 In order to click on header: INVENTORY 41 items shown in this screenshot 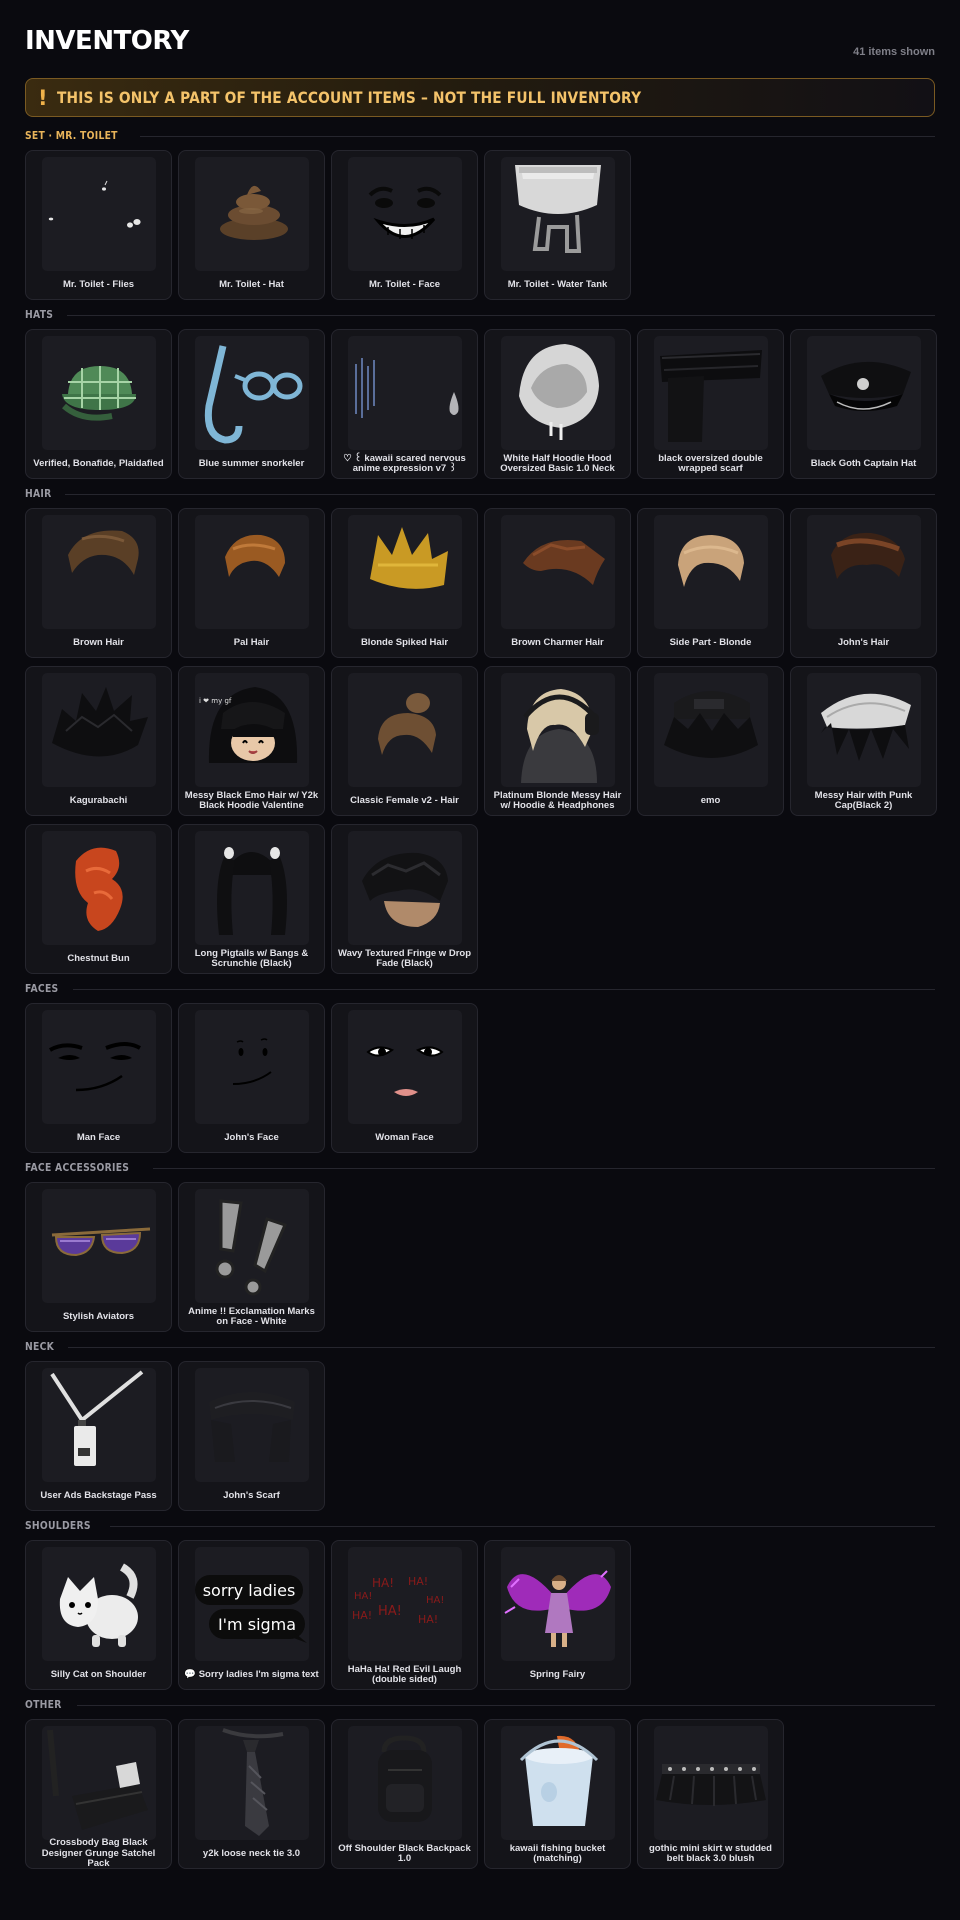, I will do `click(480, 44)`.